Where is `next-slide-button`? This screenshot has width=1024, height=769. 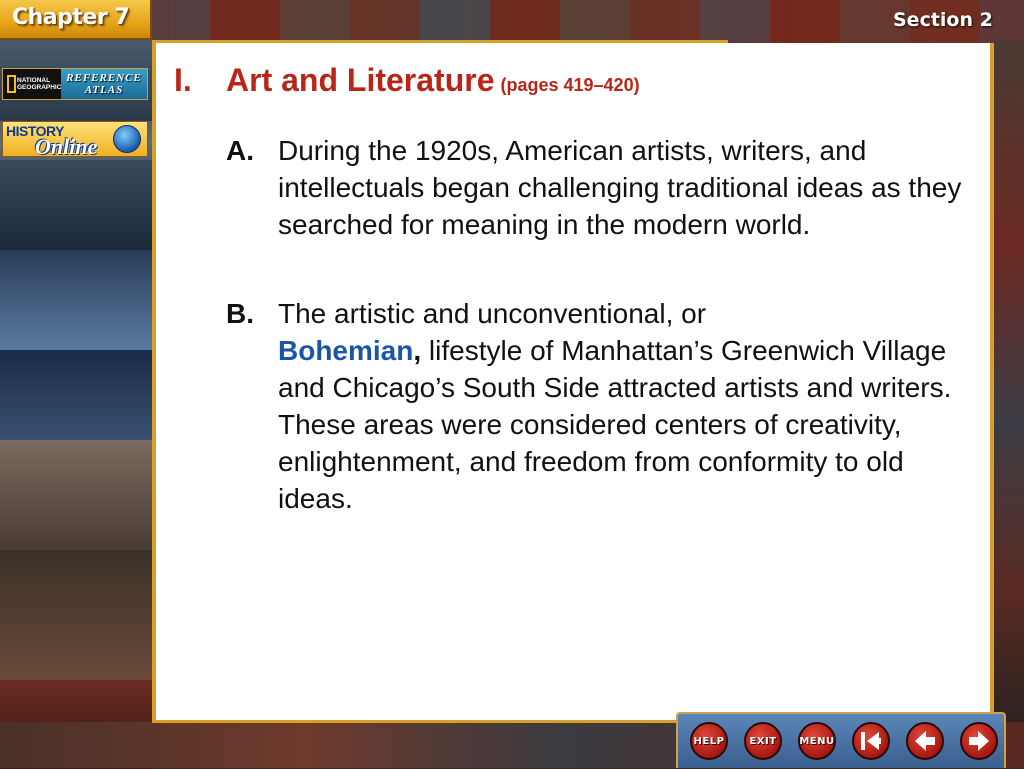 next-slide-button is located at coordinates (979, 741).